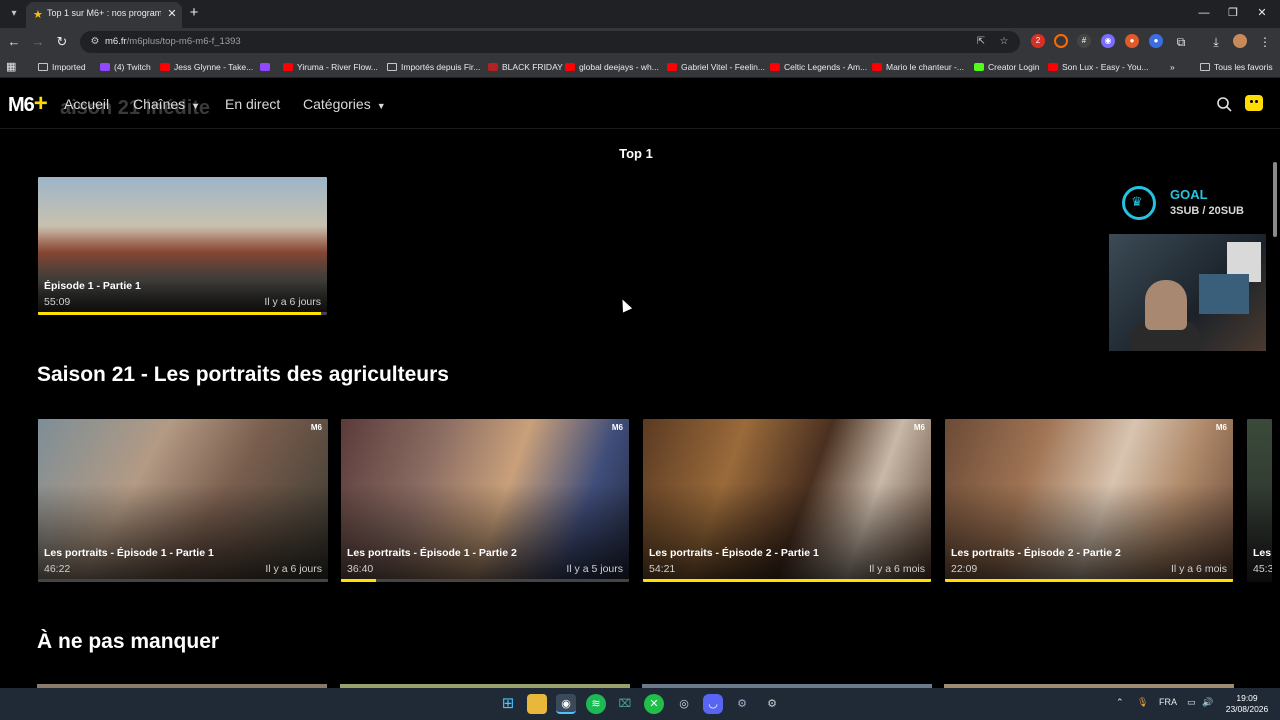  Describe the element at coordinates (1275, 199) in the screenshot. I see `page-scrollbar` at that location.